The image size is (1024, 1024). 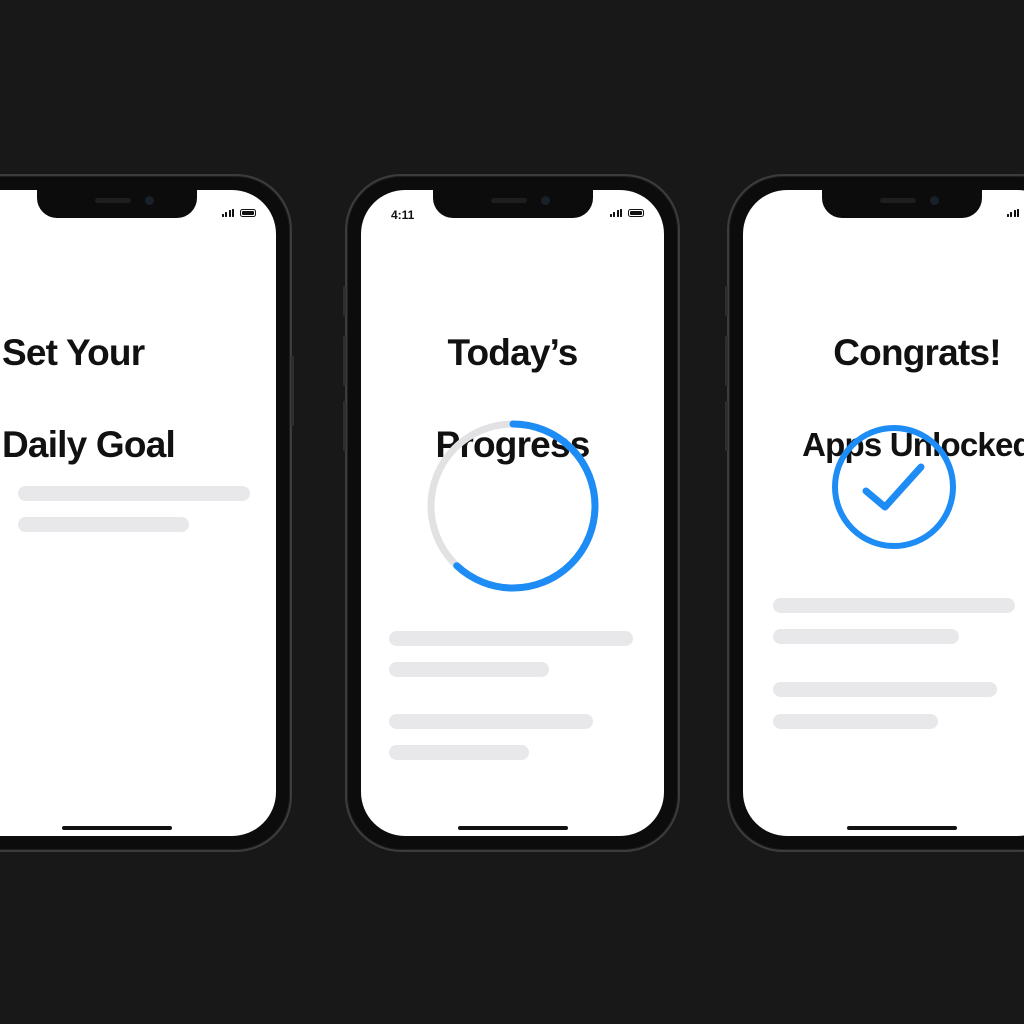 I want to click on title-line-2: Daily Goal, so click(x=89, y=444).